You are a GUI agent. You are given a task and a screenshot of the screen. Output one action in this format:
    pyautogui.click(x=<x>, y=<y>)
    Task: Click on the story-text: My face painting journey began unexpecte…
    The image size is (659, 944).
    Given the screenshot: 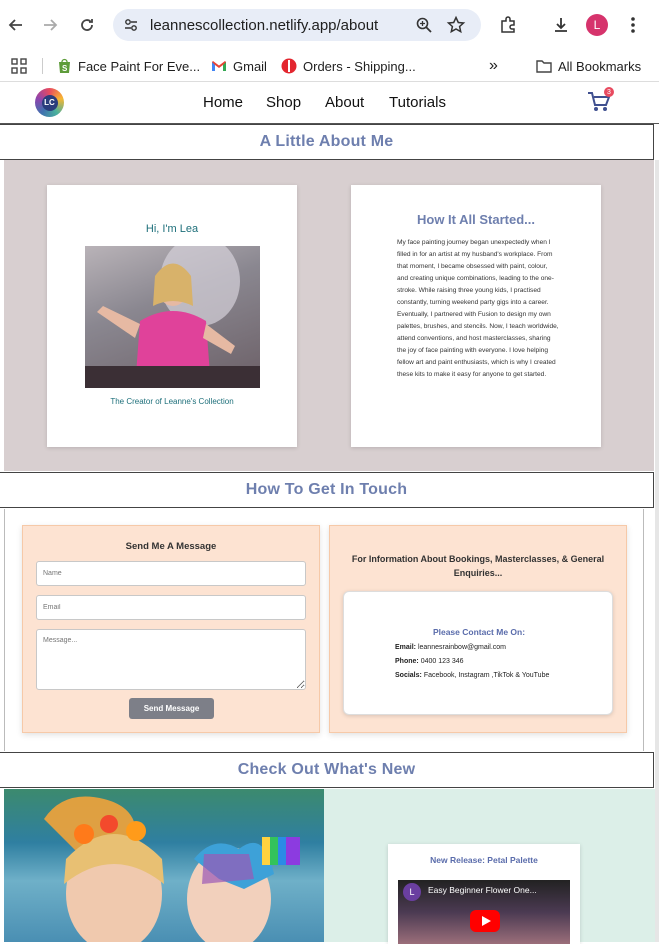 What is the action you would take?
    pyautogui.click(x=478, y=308)
    